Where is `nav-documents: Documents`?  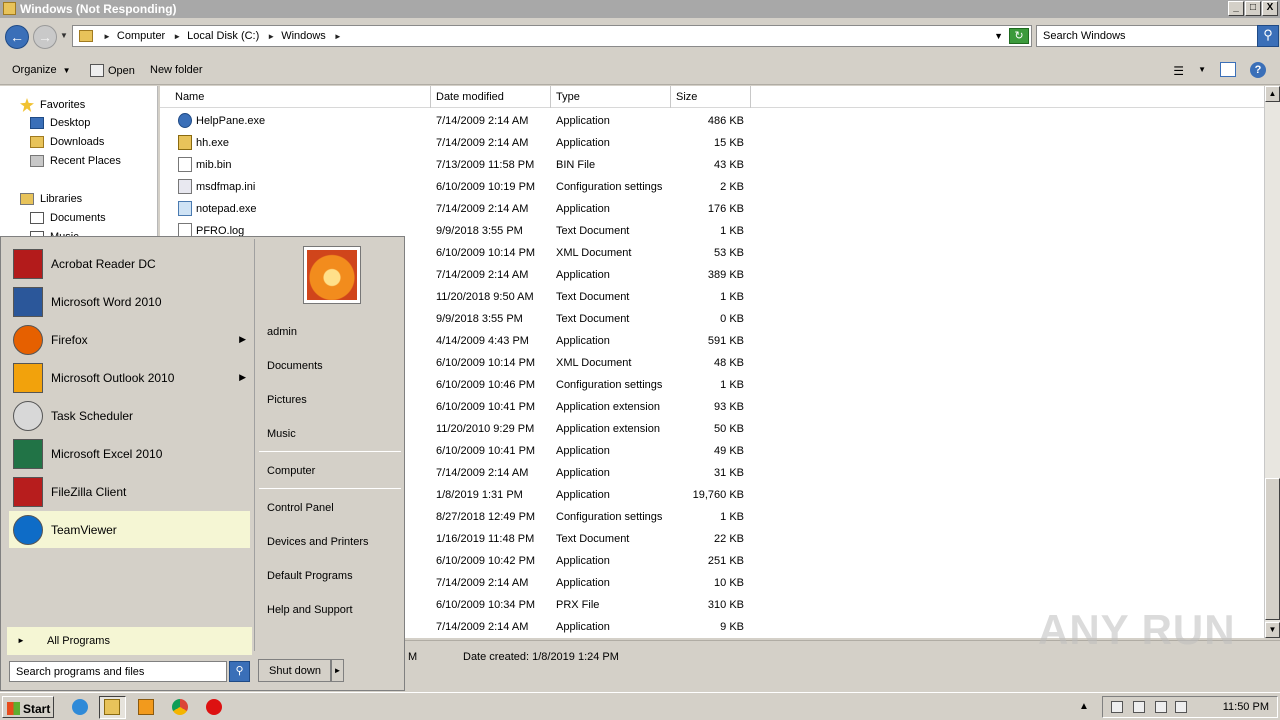
nav-documents: Documents is located at coordinates (68, 218).